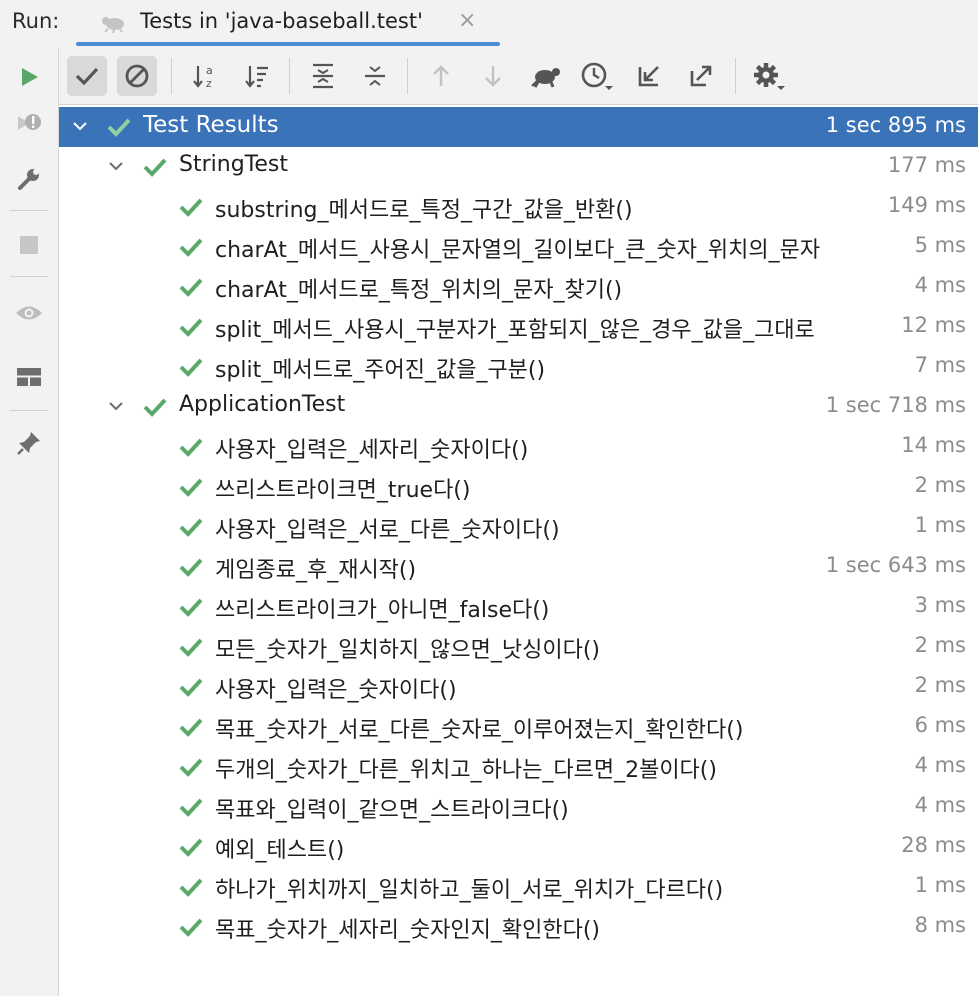  I want to click on turtle-icon, so click(545, 78).